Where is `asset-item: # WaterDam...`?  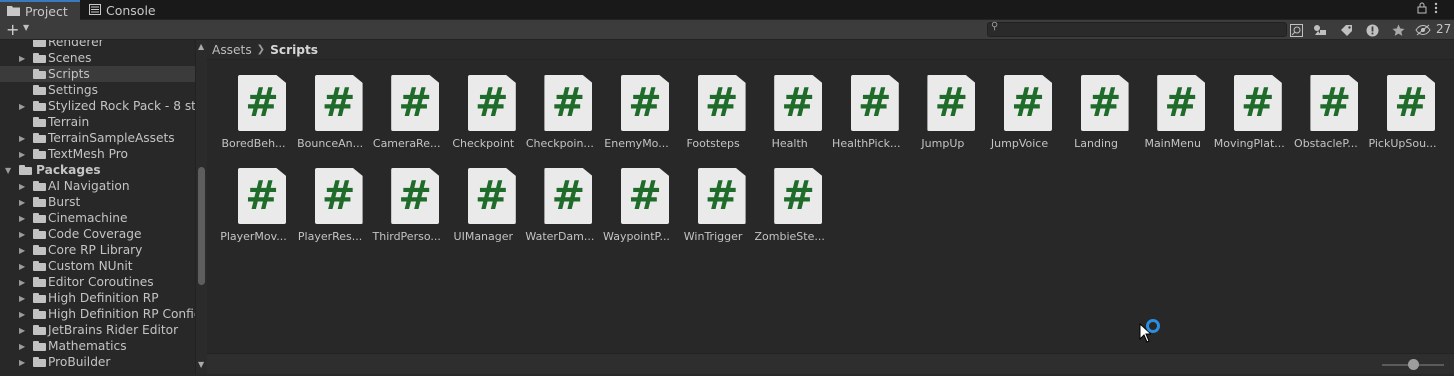 asset-item: # WaterDam... is located at coordinates (559, 199).